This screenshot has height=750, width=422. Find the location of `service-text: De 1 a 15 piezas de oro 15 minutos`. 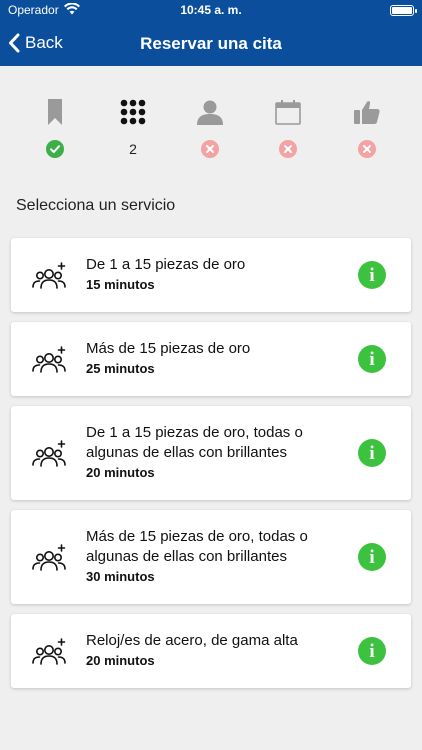

service-text: De 1 a 15 piezas de oro 15 minutos is located at coordinates (211, 274).